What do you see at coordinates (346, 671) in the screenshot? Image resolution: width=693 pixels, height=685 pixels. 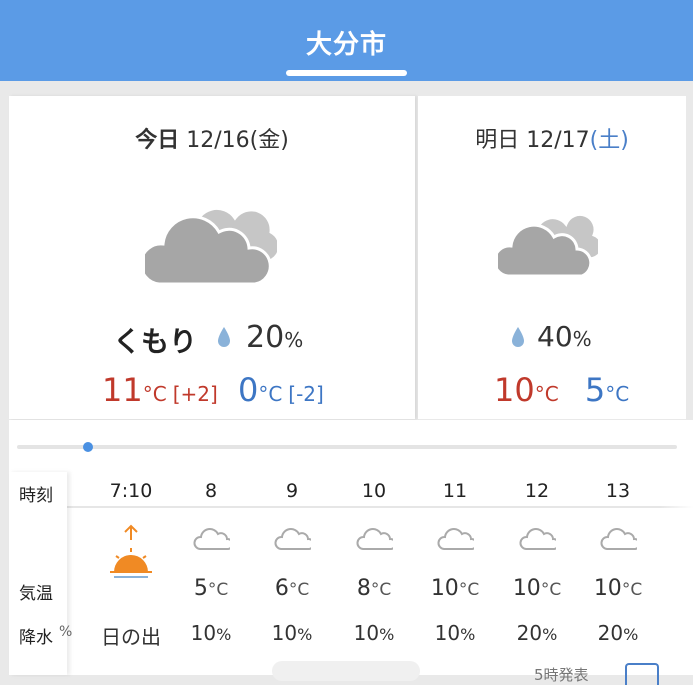 I see `bottom-toggle` at bounding box center [346, 671].